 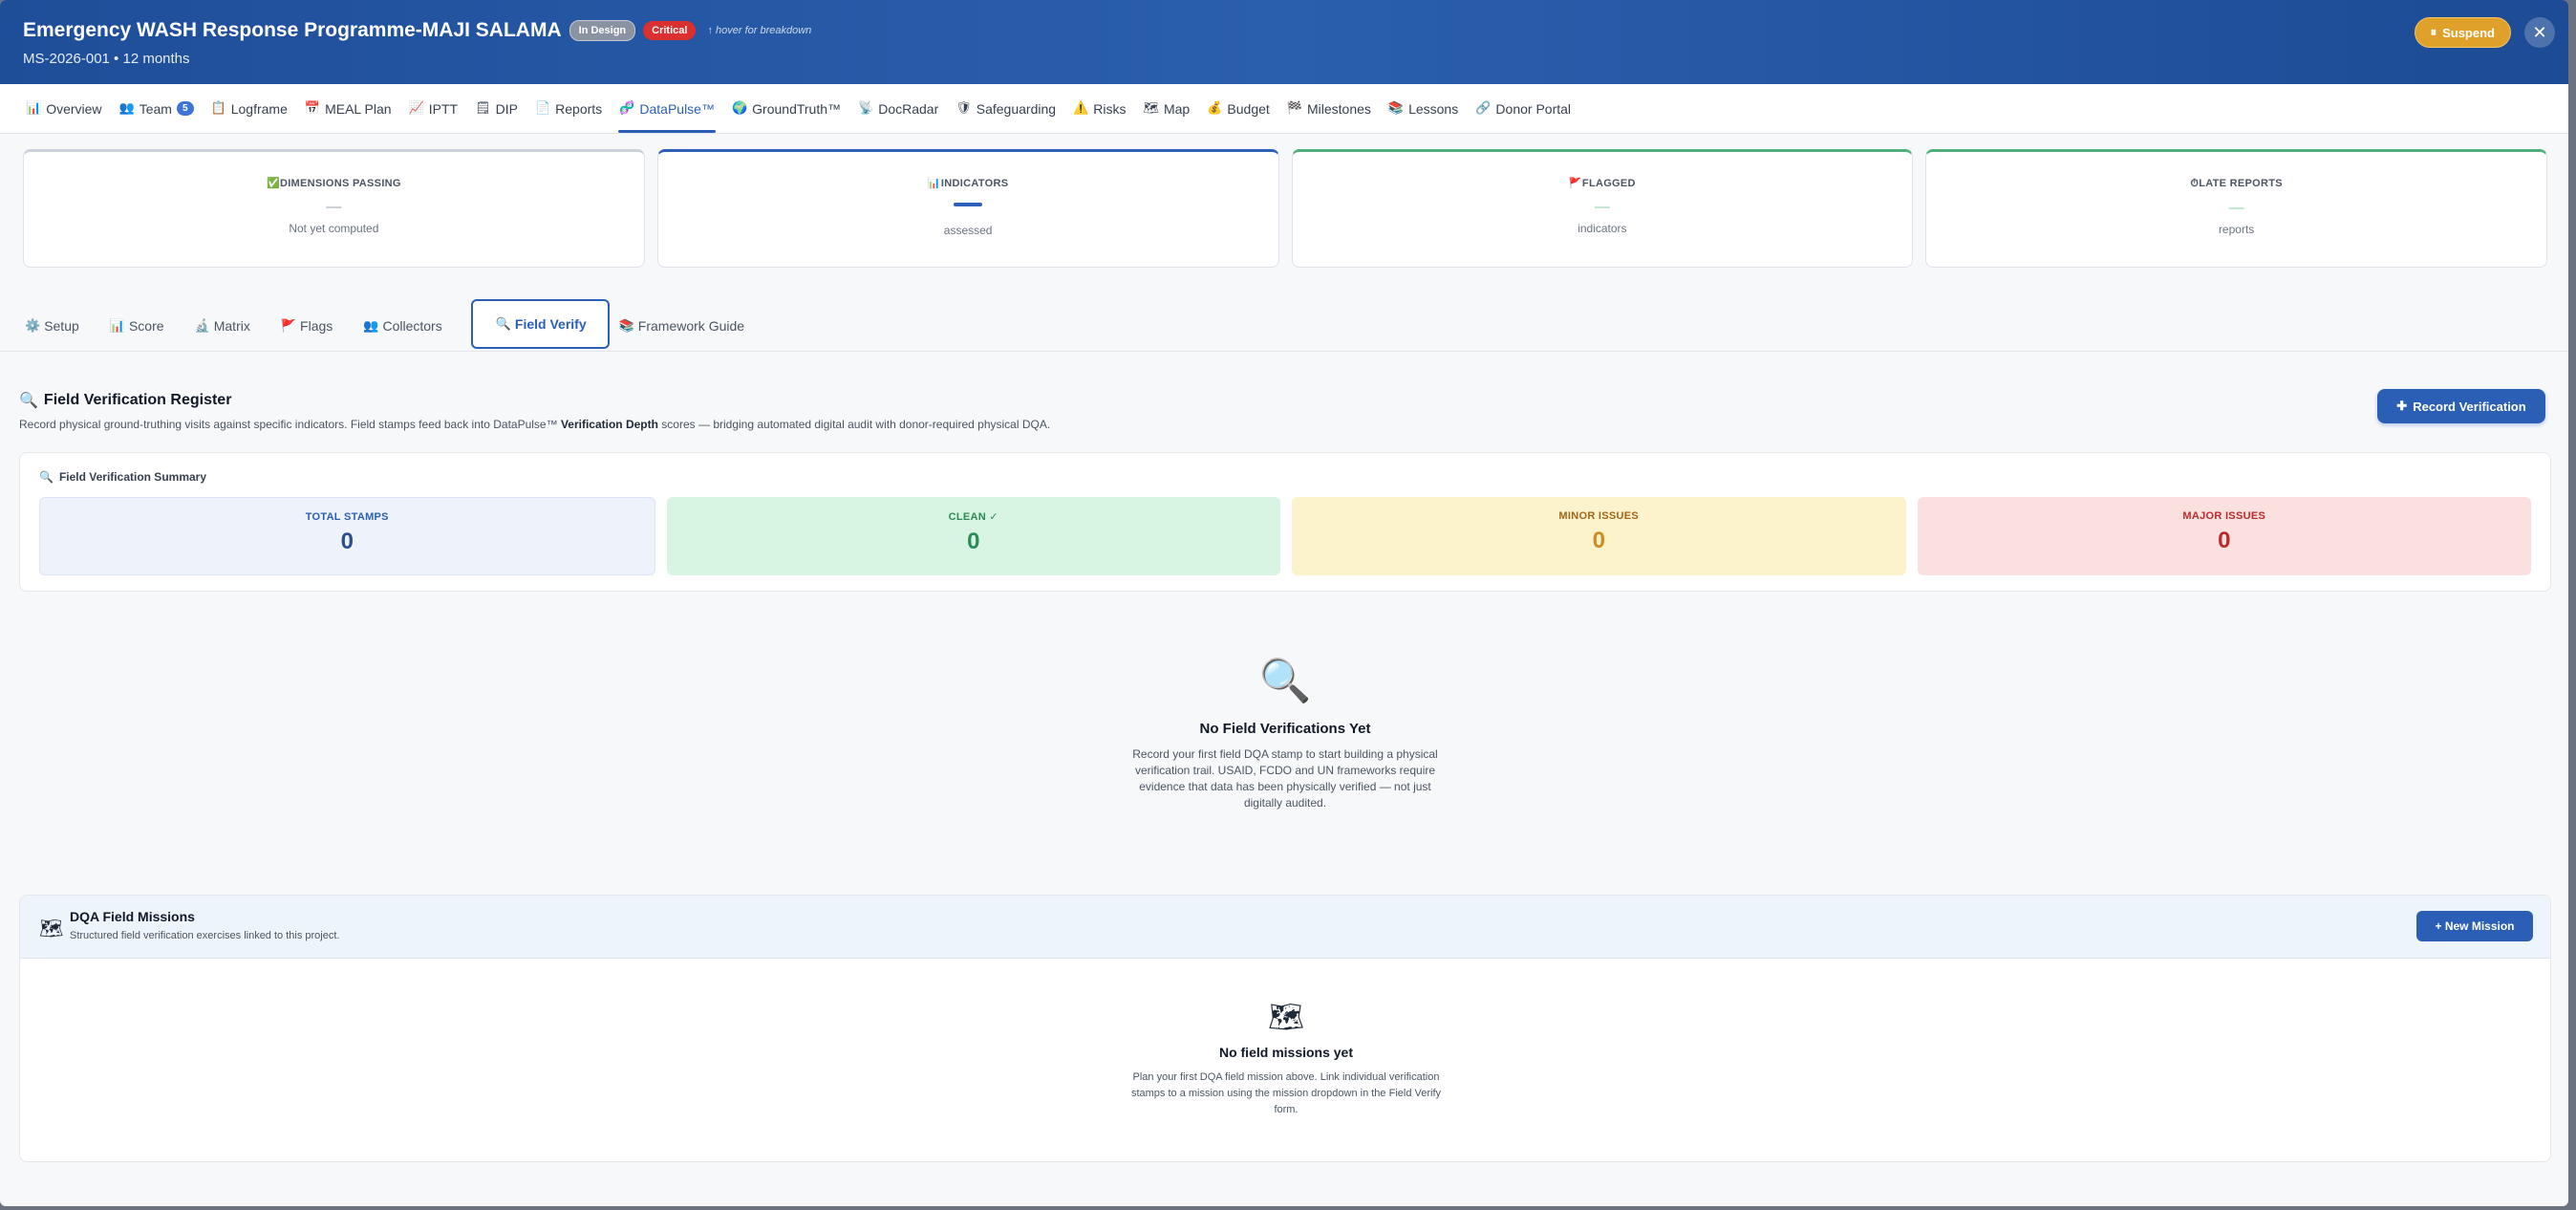 I want to click on tab-iptt: 📈 IPTT, so click(x=433, y=108).